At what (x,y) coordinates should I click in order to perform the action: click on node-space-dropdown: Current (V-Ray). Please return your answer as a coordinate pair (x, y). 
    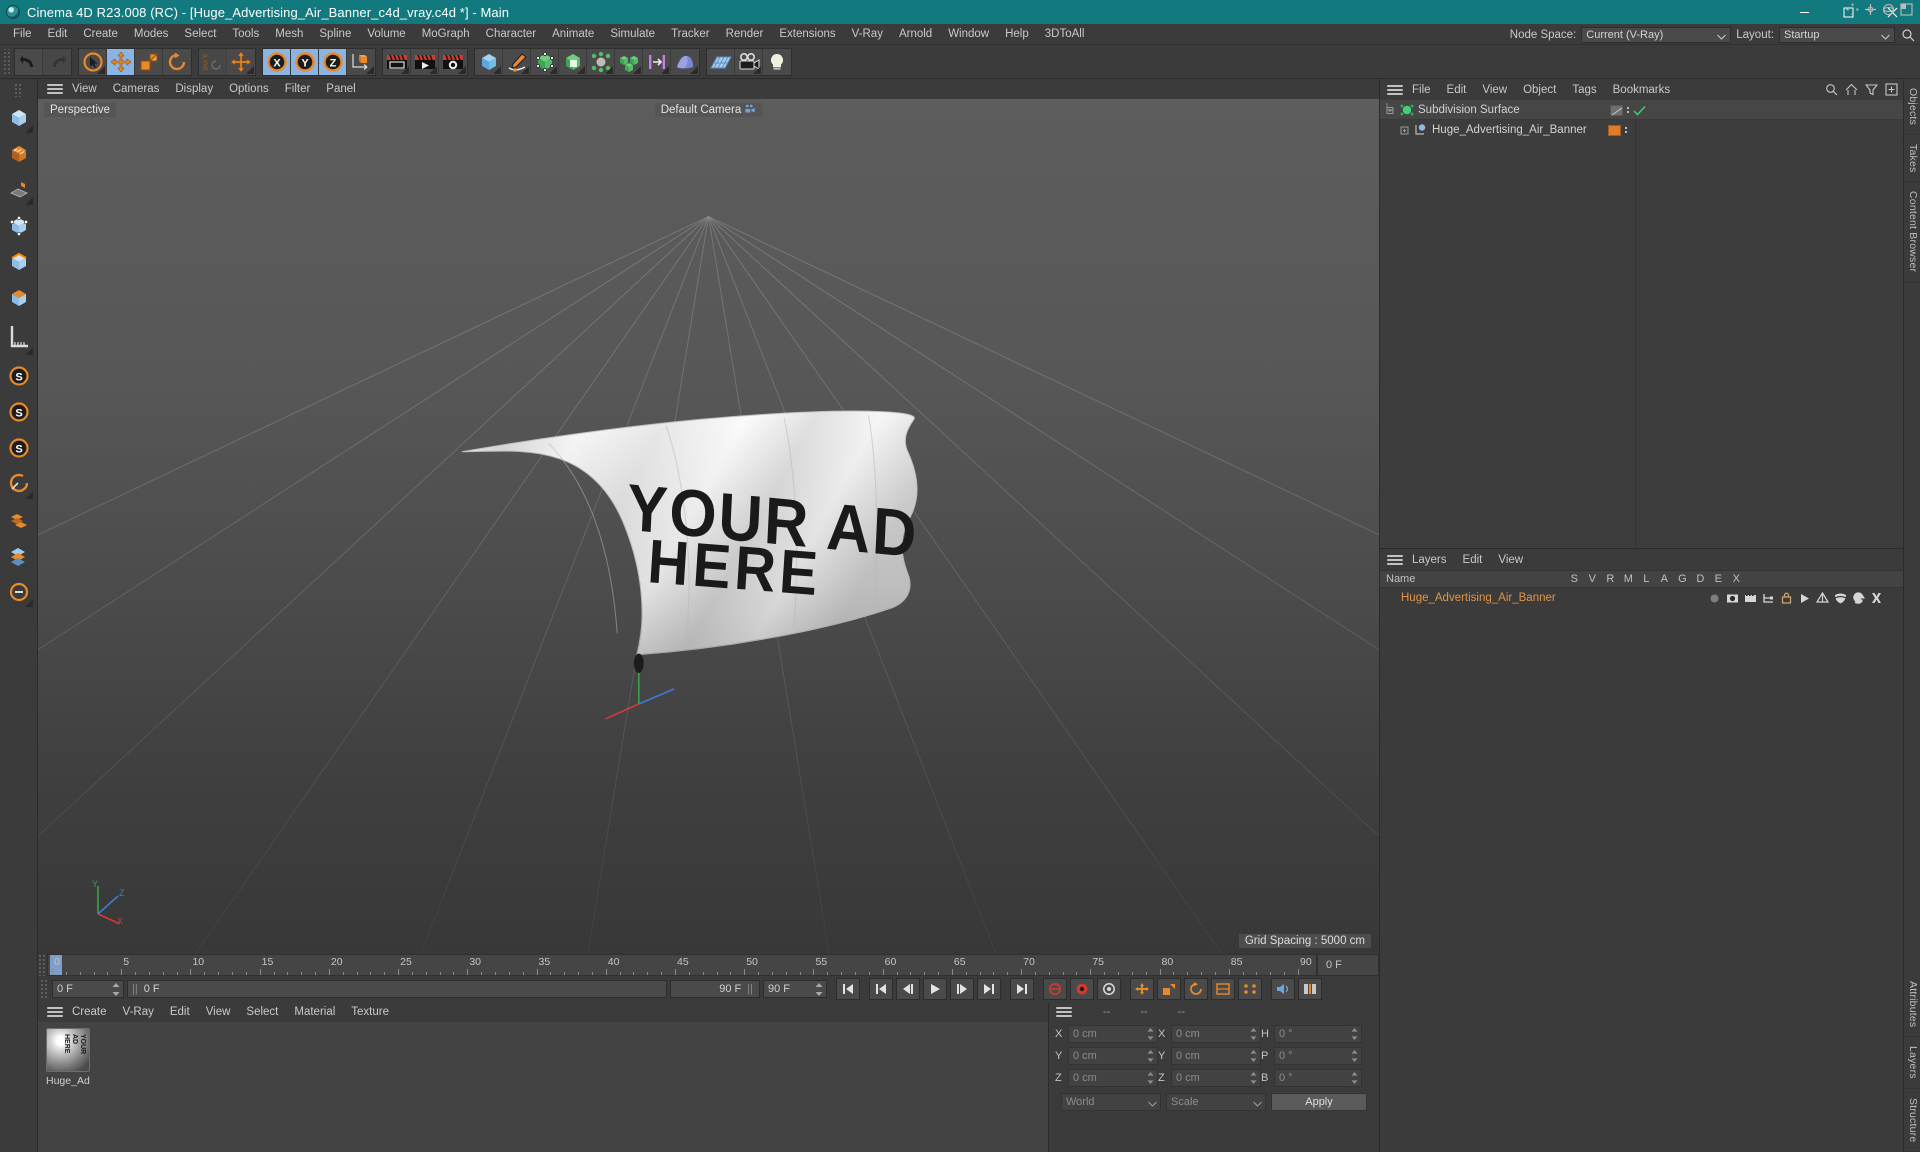
    Looking at the image, I should click on (1656, 34).